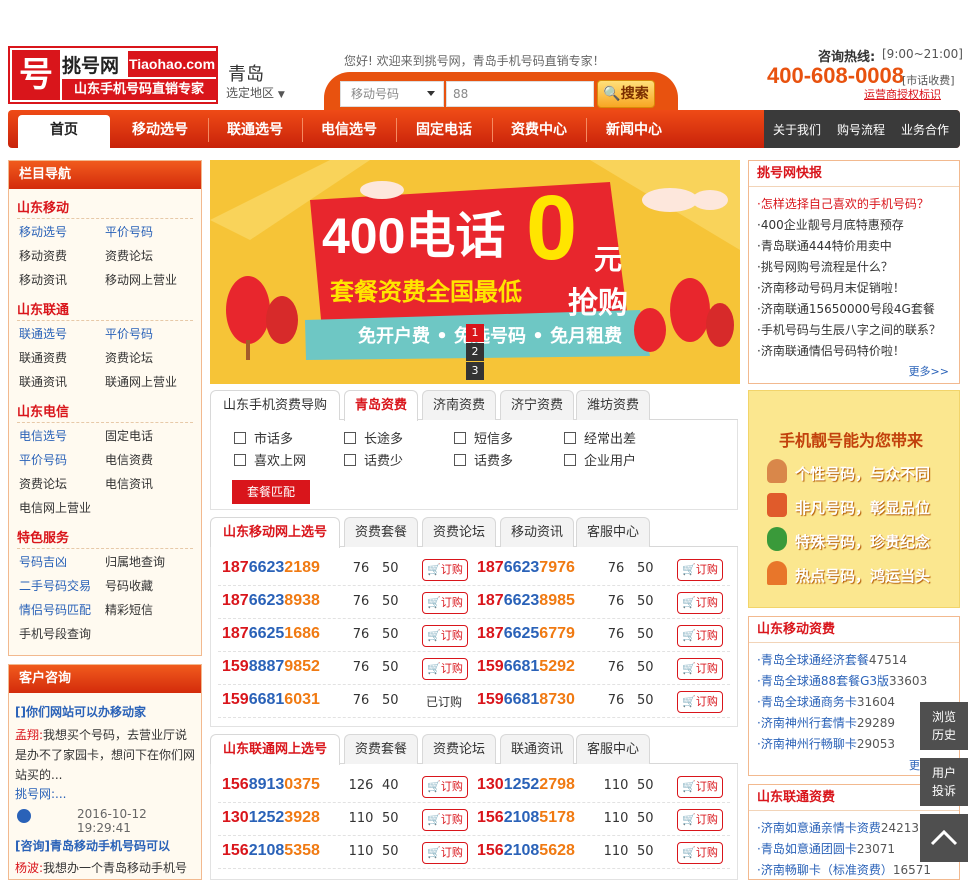 This screenshot has height=880, width=968. I want to click on tab-unicom-plans: 资费套餐, so click(381, 749).